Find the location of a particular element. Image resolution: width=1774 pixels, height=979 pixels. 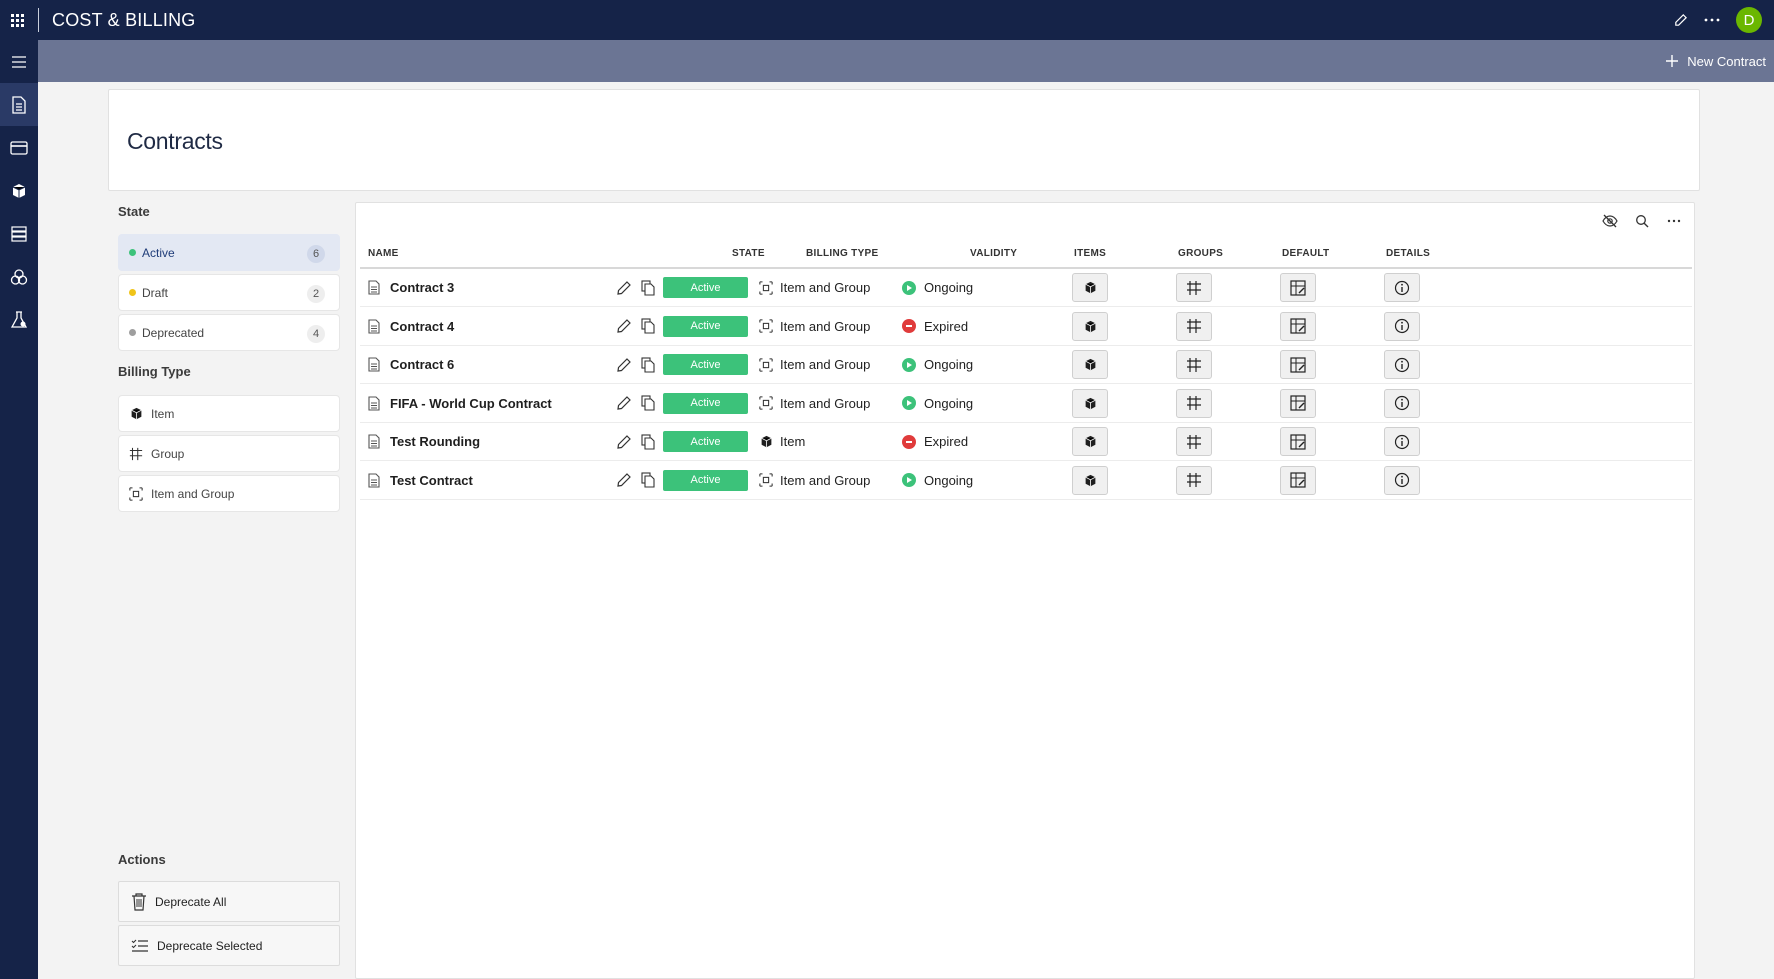

search-icon is located at coordinates (1642, 221).